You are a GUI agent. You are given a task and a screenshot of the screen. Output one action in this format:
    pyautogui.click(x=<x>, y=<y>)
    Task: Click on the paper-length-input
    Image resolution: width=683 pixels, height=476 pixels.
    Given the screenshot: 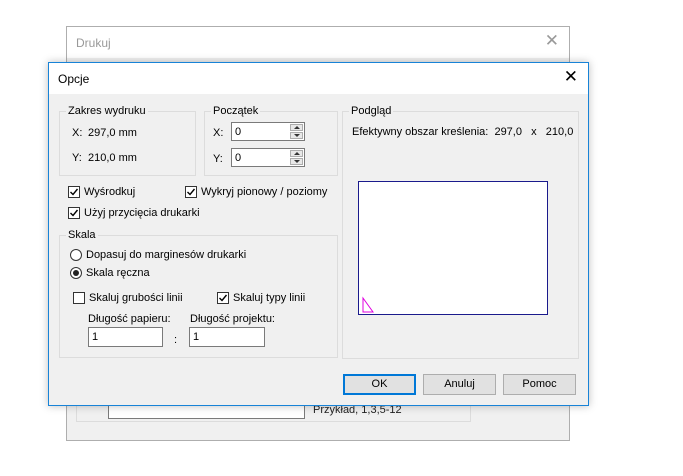 What is the action you would take?
    pyautogui.click(x=125, y=337)
    